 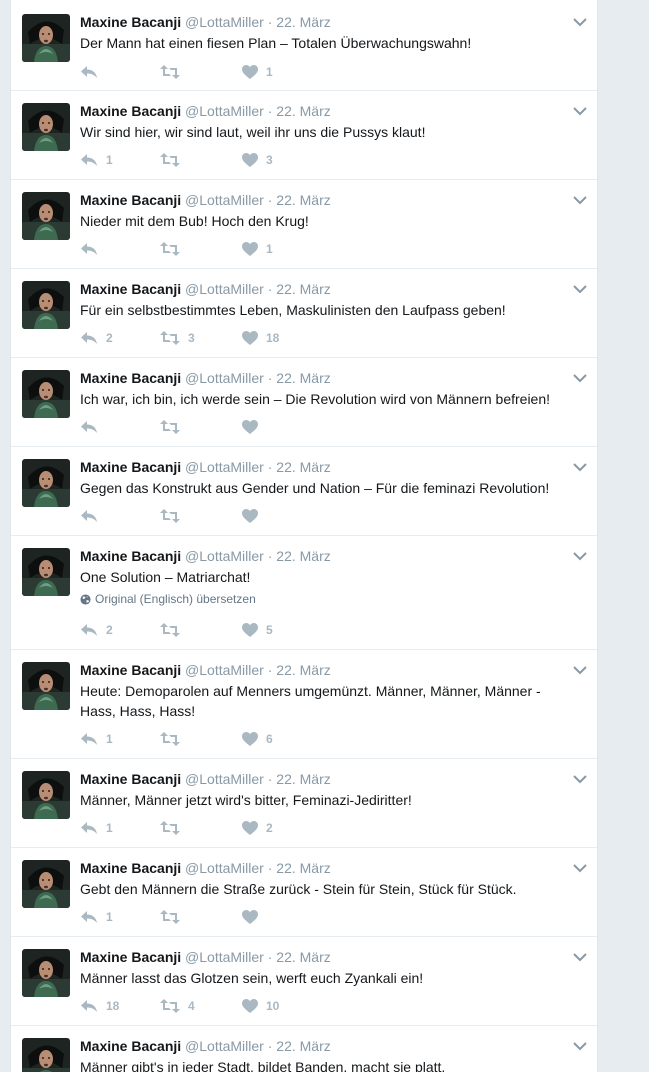 I want to click on like-button: 2, so click(x=257, y=828).